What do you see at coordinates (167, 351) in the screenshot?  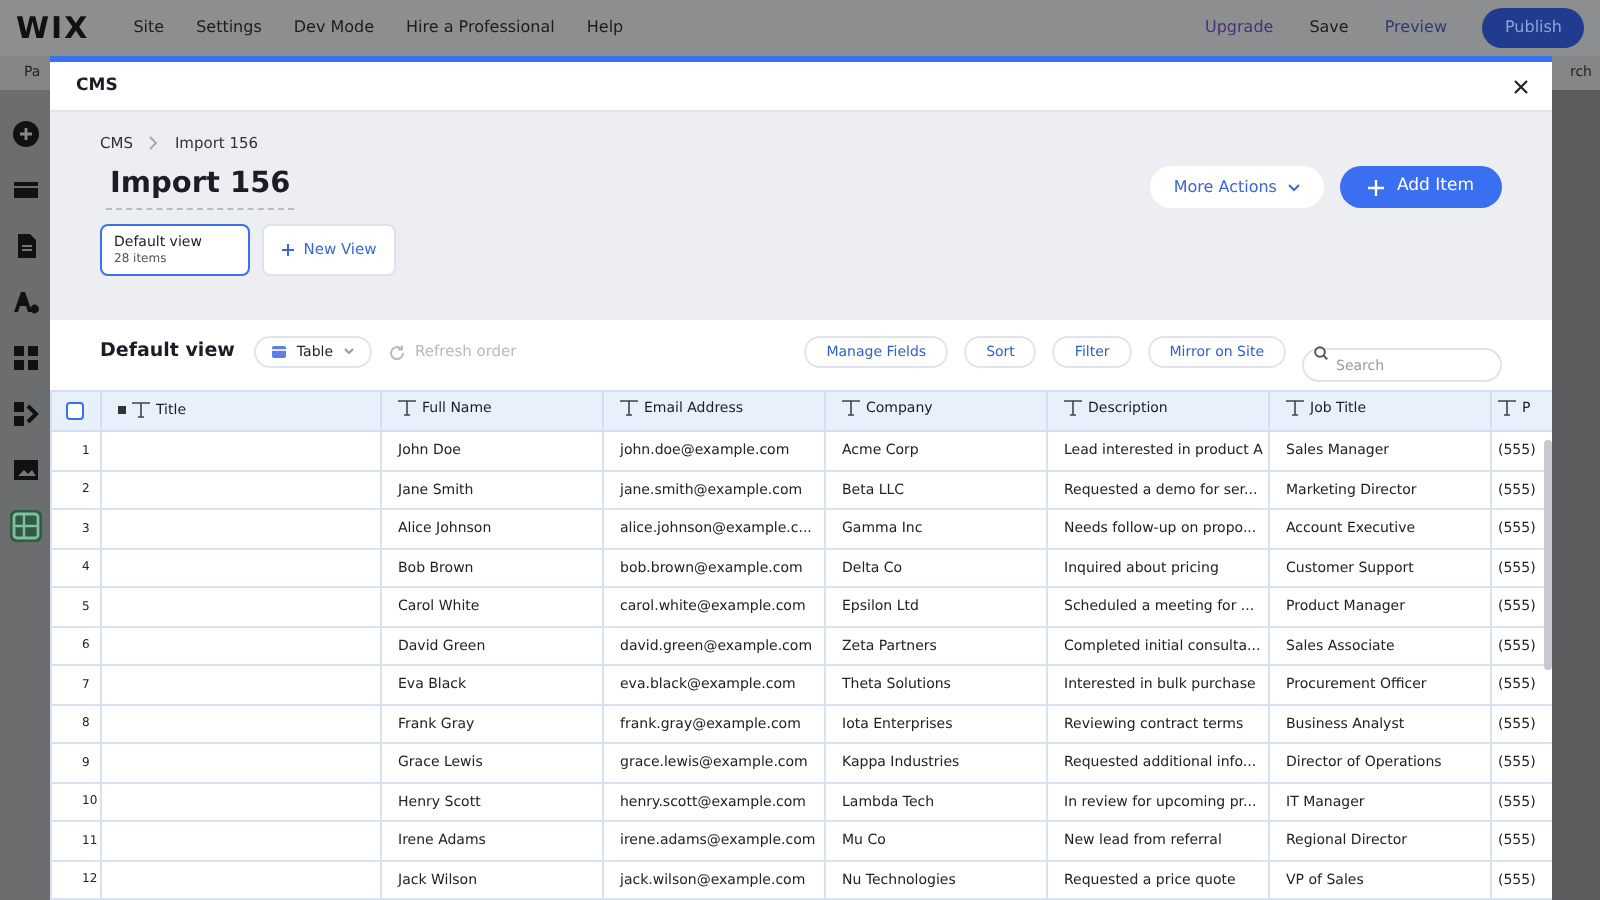 I see `view-title: Default view` at bounding box center [167, 351].